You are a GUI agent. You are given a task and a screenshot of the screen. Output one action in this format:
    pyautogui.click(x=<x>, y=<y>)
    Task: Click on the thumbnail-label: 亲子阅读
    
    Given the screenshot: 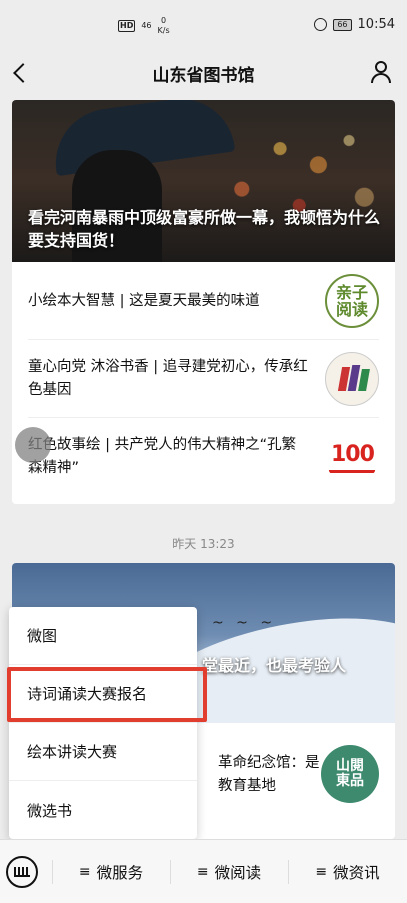 What is the action you would take?
    pyautogui.click(x=351, y=301)
    